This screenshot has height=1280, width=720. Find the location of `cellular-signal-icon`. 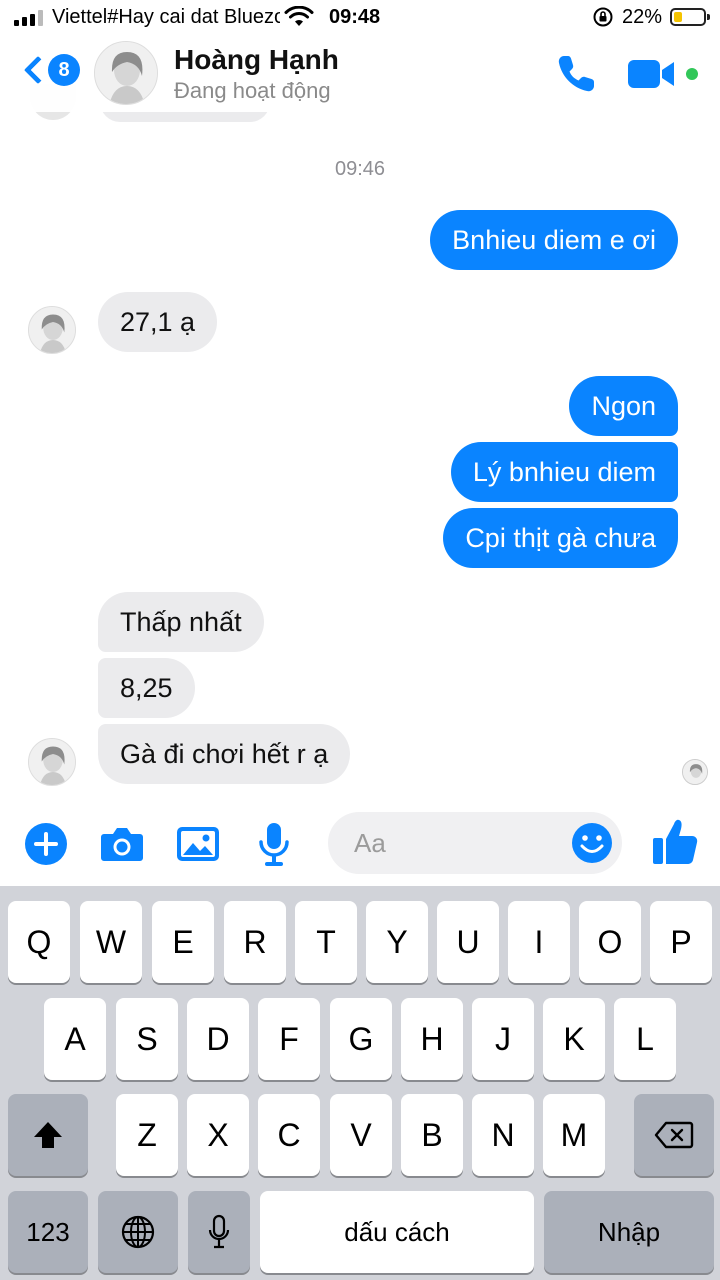

cellular-signal-icon is located at coordinates (28, 18).